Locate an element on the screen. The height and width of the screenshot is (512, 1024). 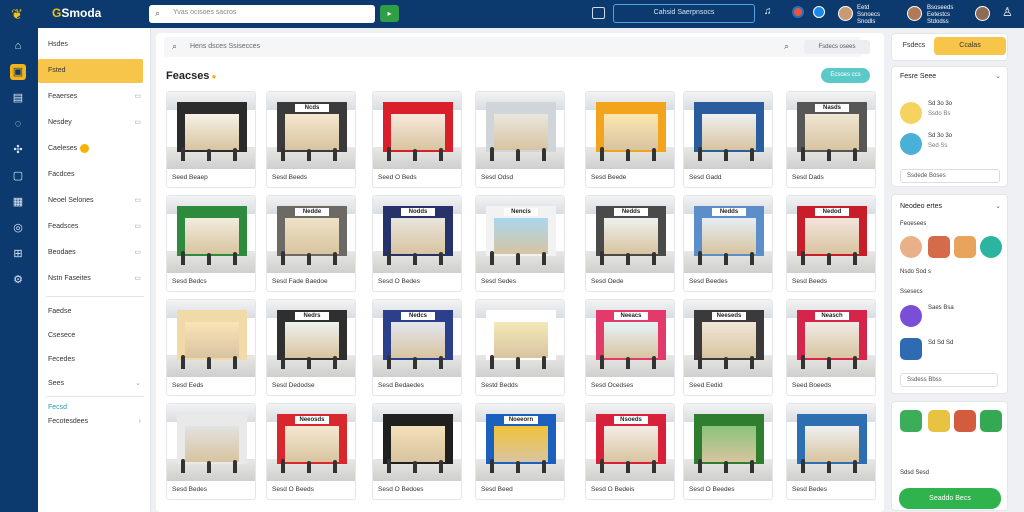
store-card: Ncds Sesd Beeds is located at coordinates (311, 139).